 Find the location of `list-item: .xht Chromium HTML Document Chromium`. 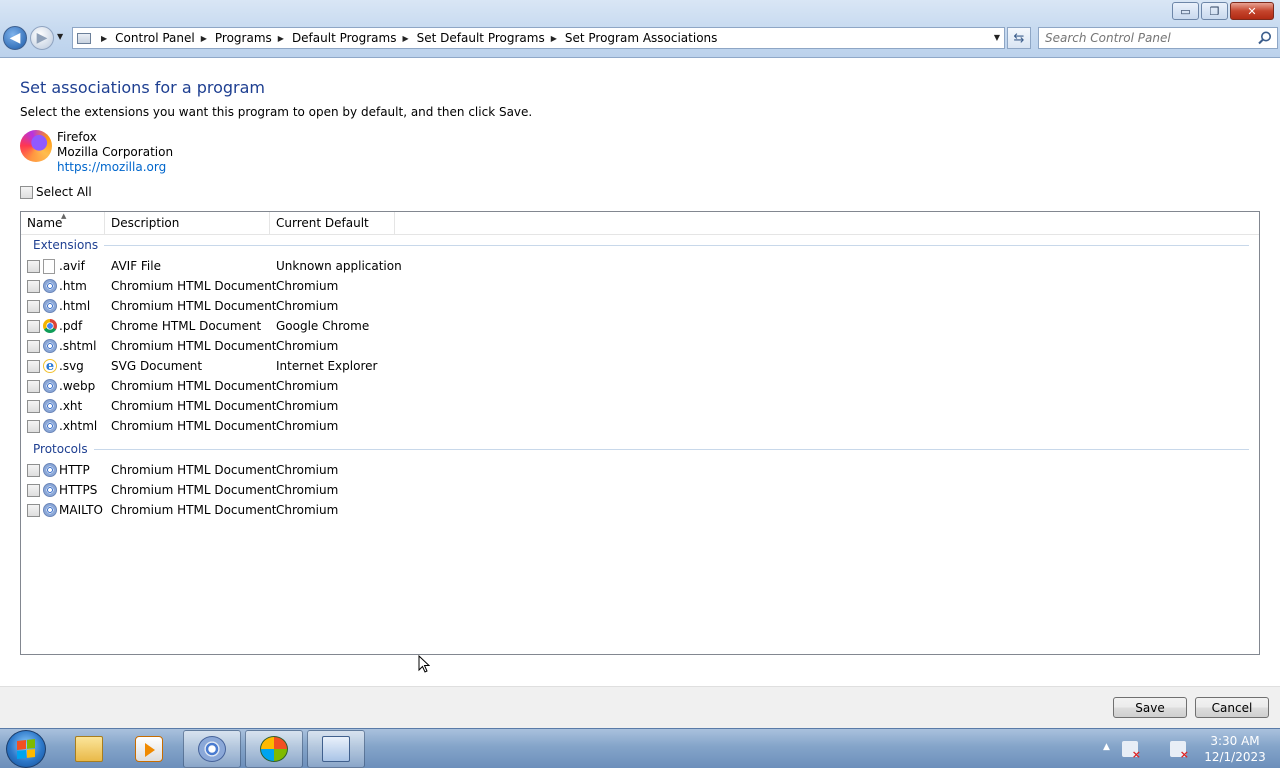

list-item: .xht Chromium HTML Document Chromium is located at coordinates (637, 406).